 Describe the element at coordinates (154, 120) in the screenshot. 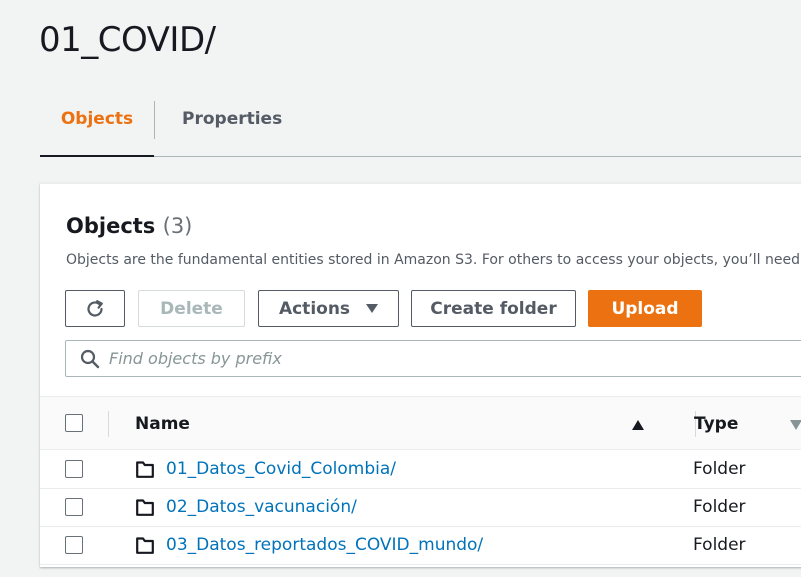

I see `tab-divider` at that location.